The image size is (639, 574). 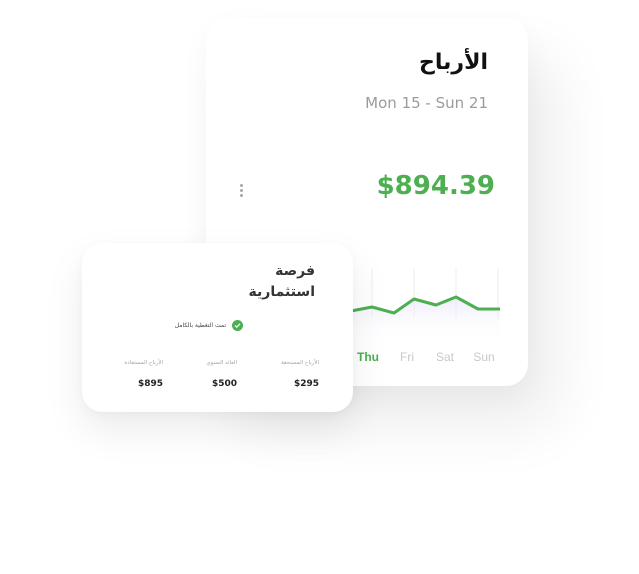 What do you see at coordinates (255, 282) in the screenshot?
I see `investment-title: فرصة استثمارية` at bounding box center [255, 282].